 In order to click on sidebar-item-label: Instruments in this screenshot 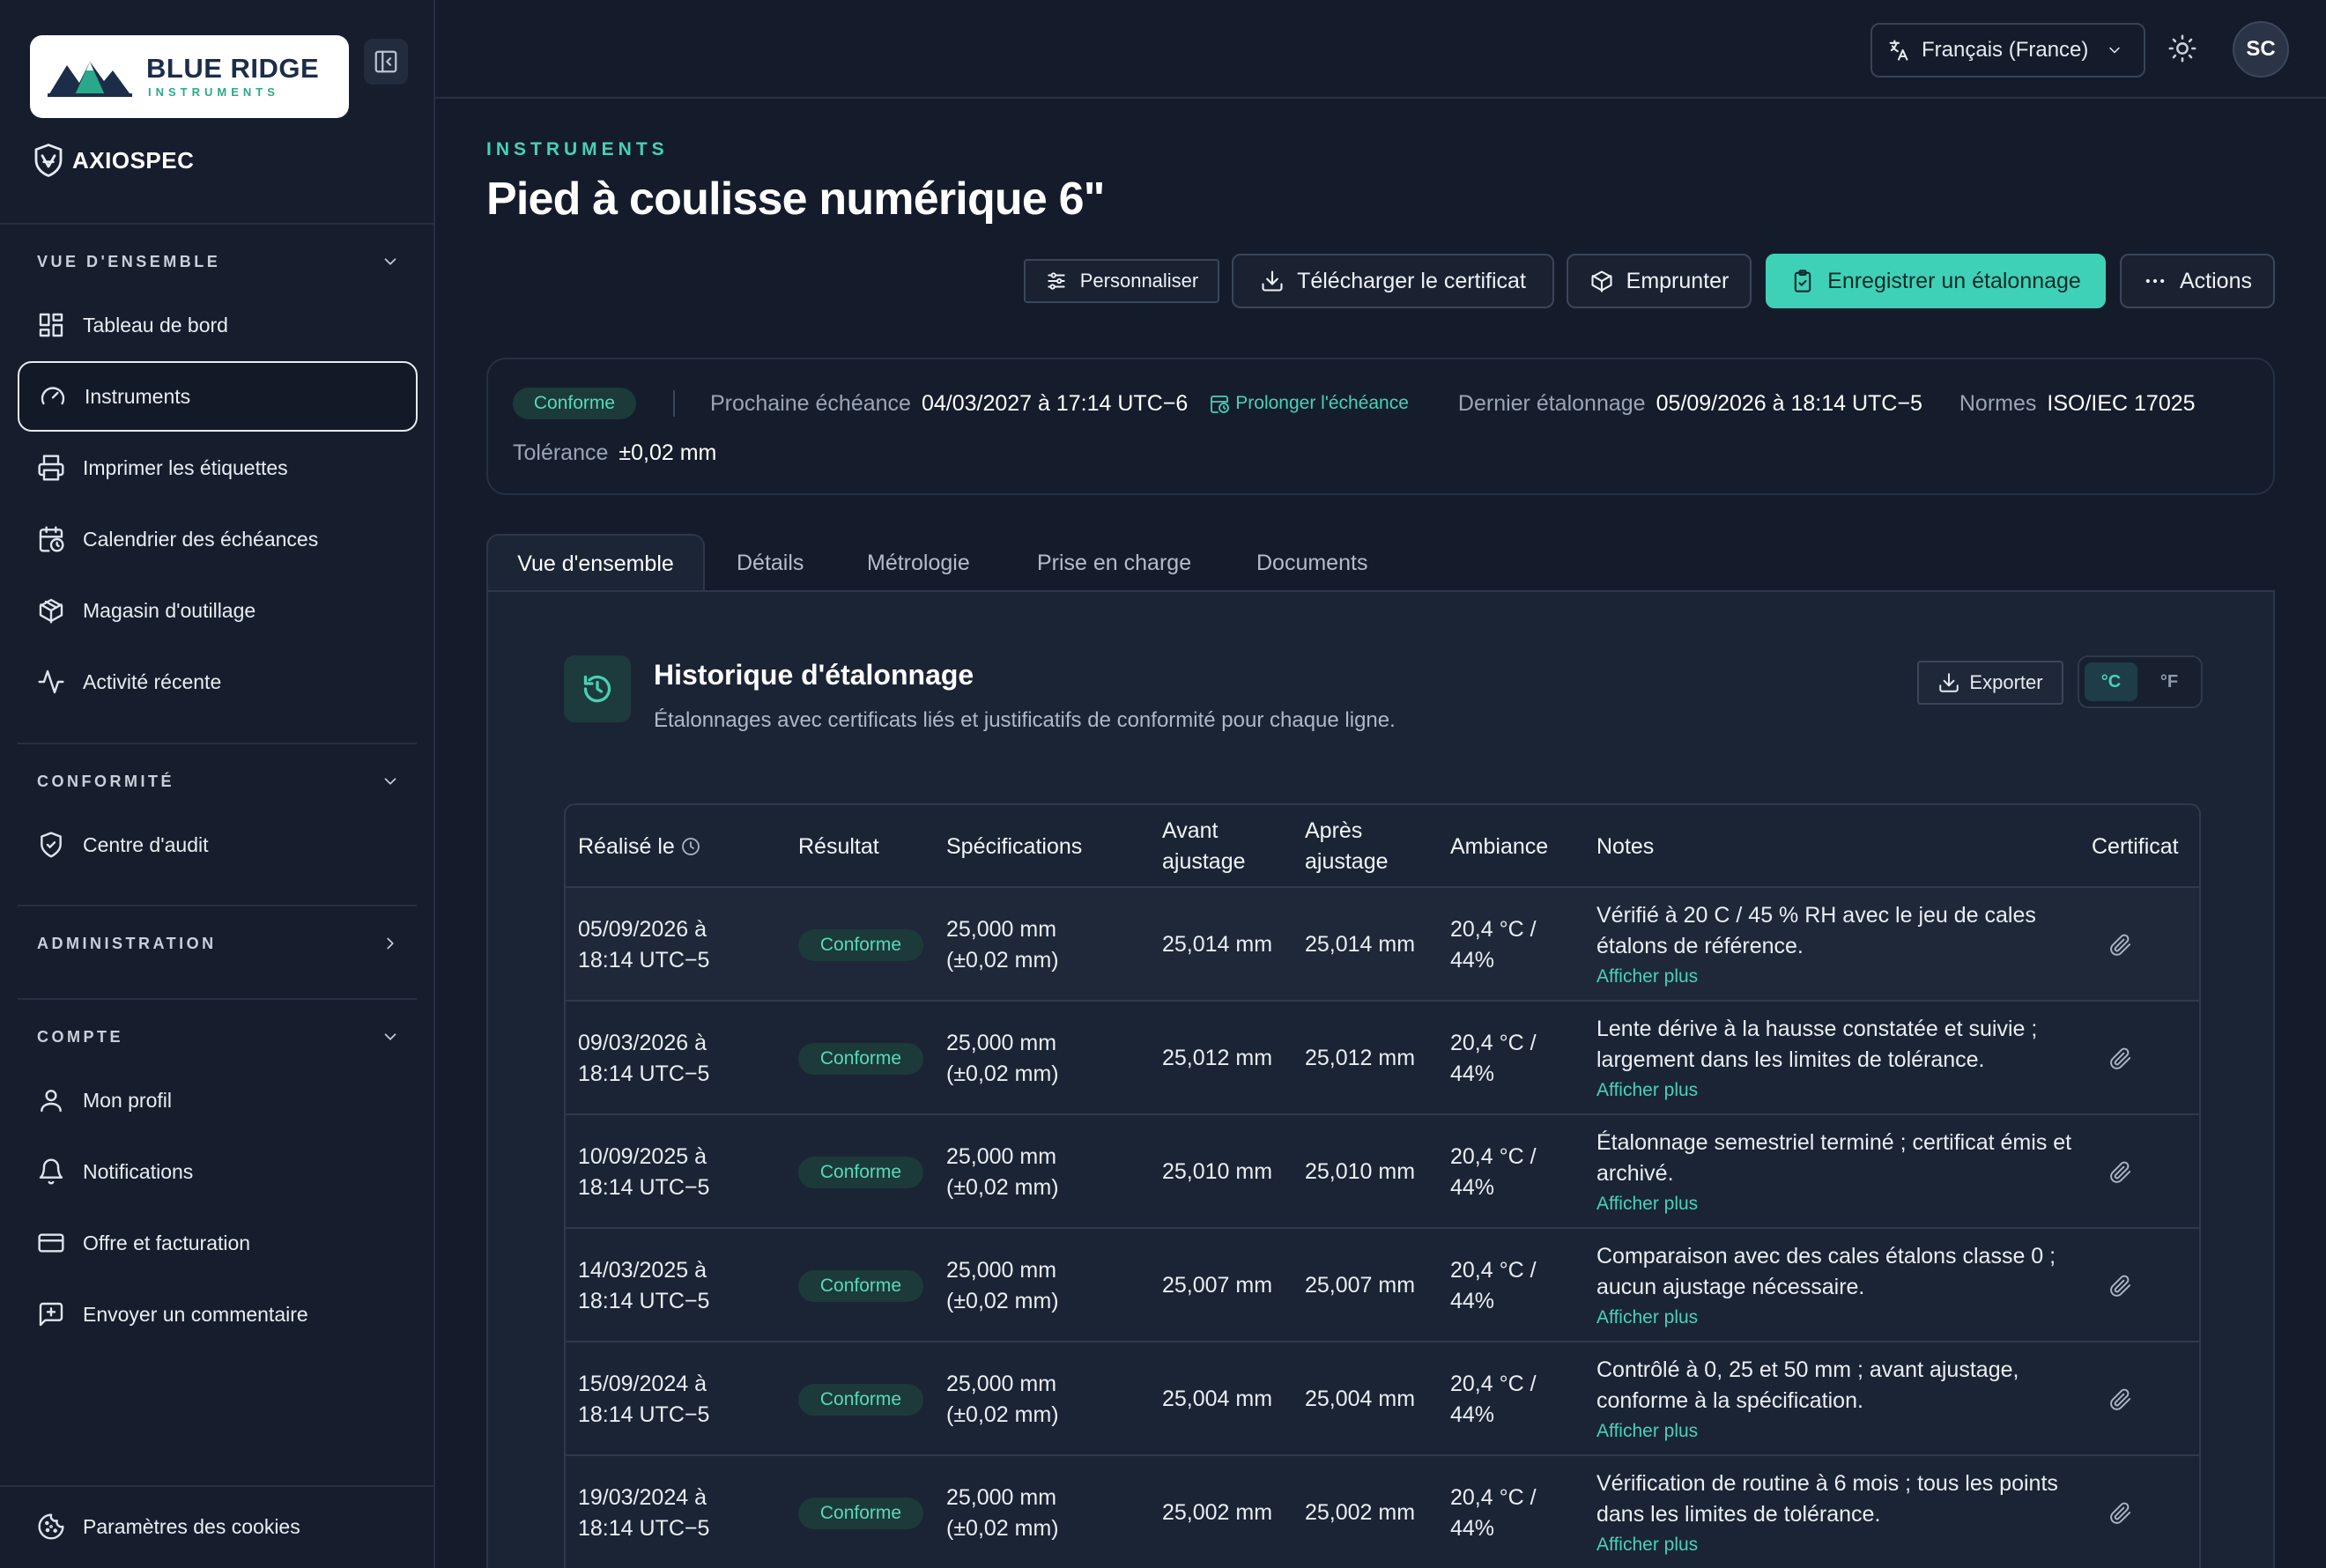, I will do `click(138, 396)`.